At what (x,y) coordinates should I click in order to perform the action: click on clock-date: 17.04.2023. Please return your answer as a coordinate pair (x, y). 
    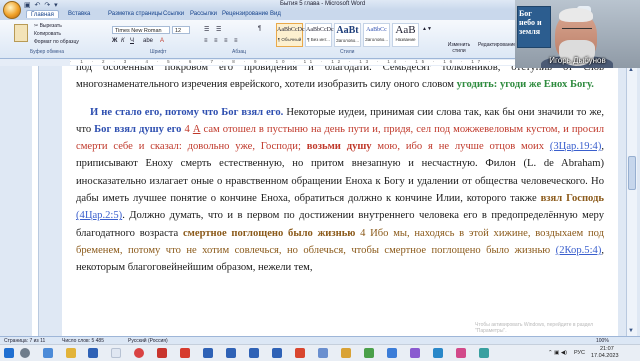
    Looking at the image, I should click on (605, 356).